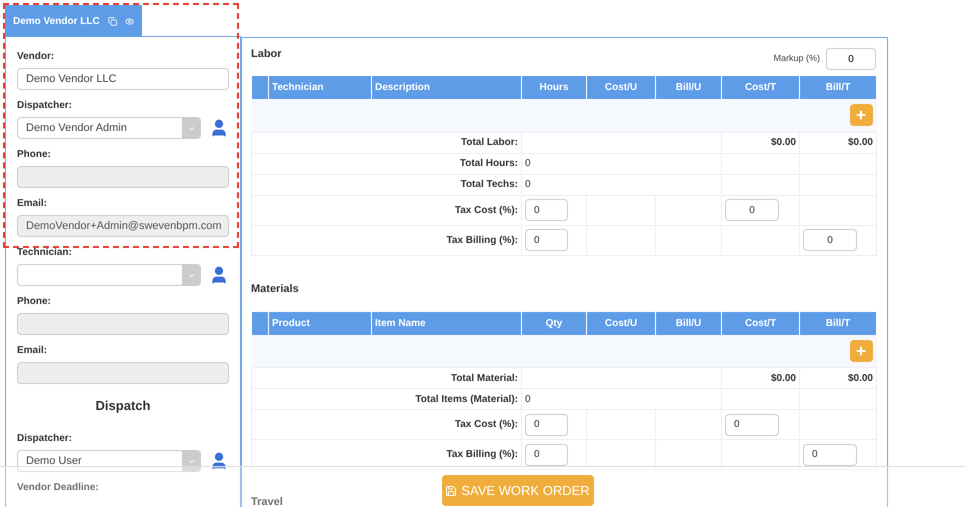  Describe the element at coordinates (451, 490) in the screenshot. I see `save-icon` at that location.